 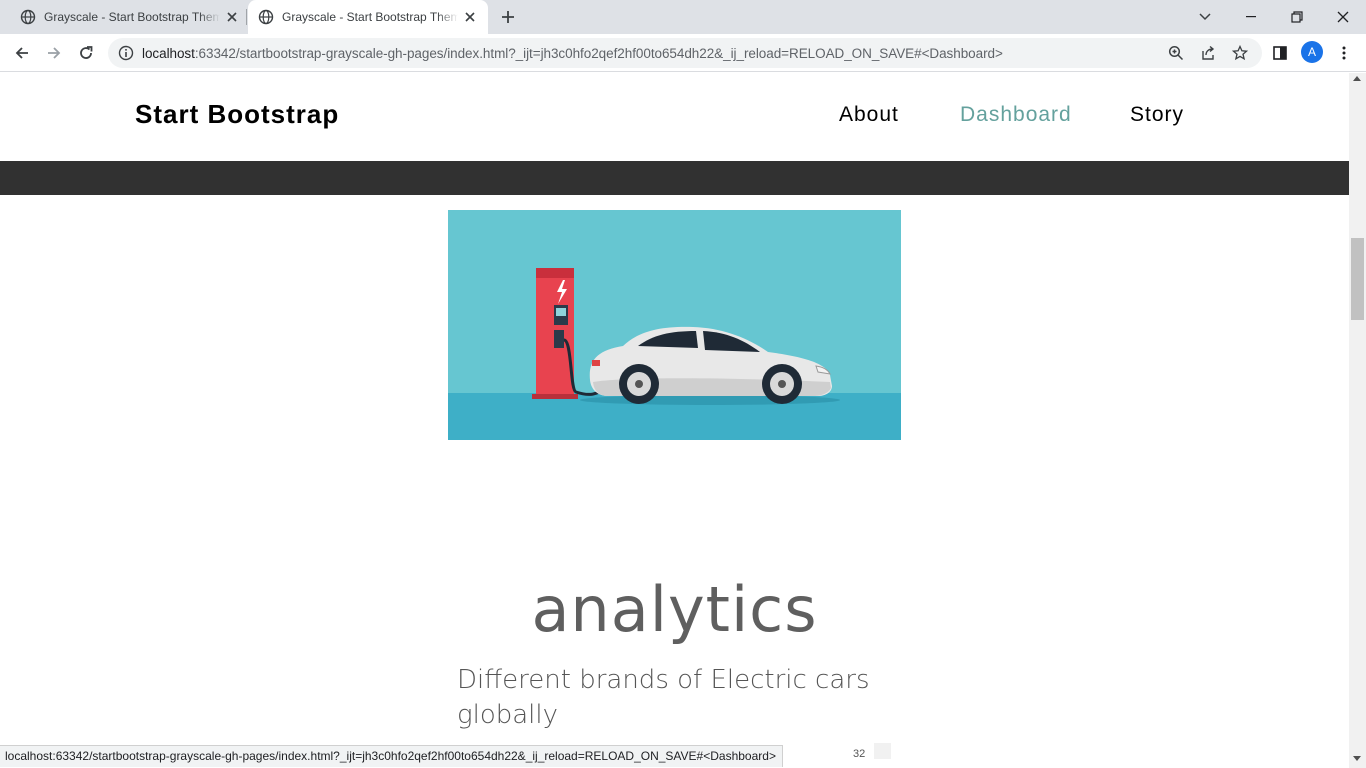 I want to click on chevron-down-icon, so click(x=1205, y=17).